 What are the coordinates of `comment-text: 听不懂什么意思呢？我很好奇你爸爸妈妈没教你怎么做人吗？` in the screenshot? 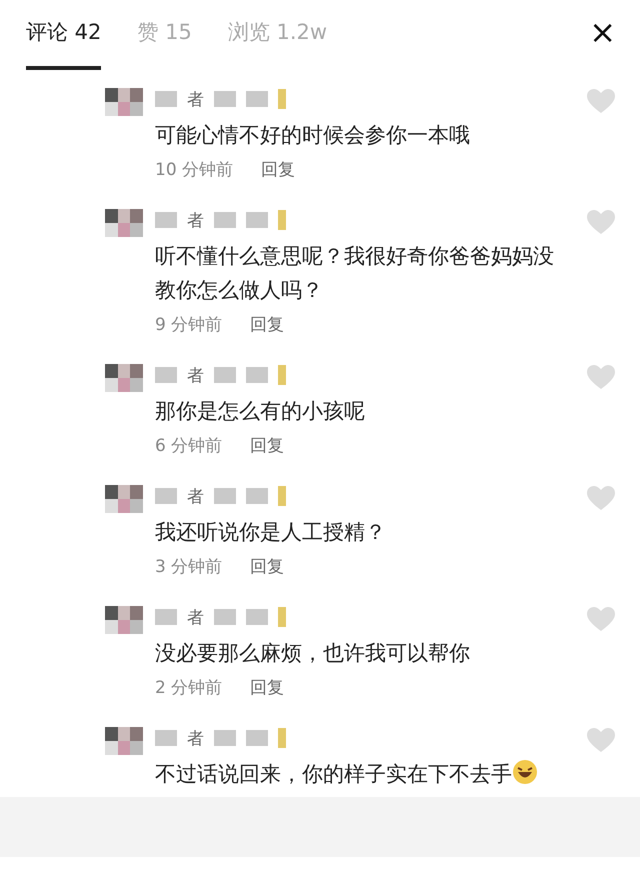 It's located at (355, 273).